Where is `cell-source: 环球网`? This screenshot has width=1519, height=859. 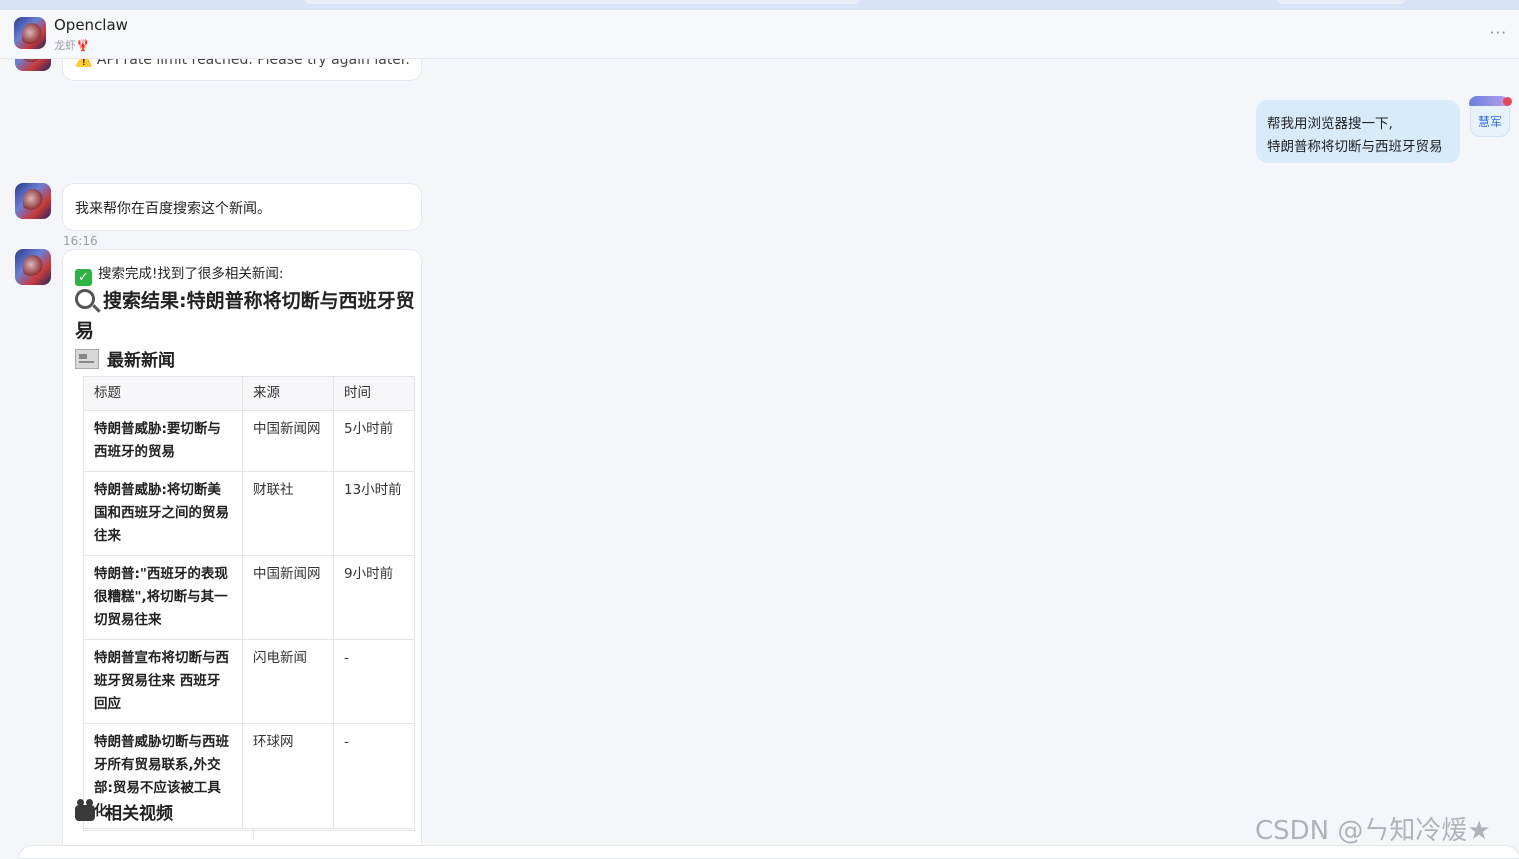 cell-source: 环球网 is located at coordinates (288, 777).